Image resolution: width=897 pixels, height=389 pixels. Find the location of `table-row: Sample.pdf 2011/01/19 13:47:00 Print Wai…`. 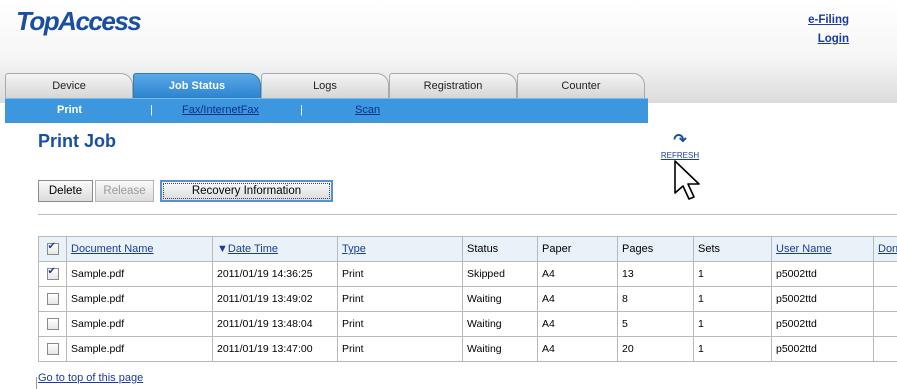

table-row: Sample.pdf 2011/01/19 13:47:00 Print Wai… is located at coordinates (467, 349).